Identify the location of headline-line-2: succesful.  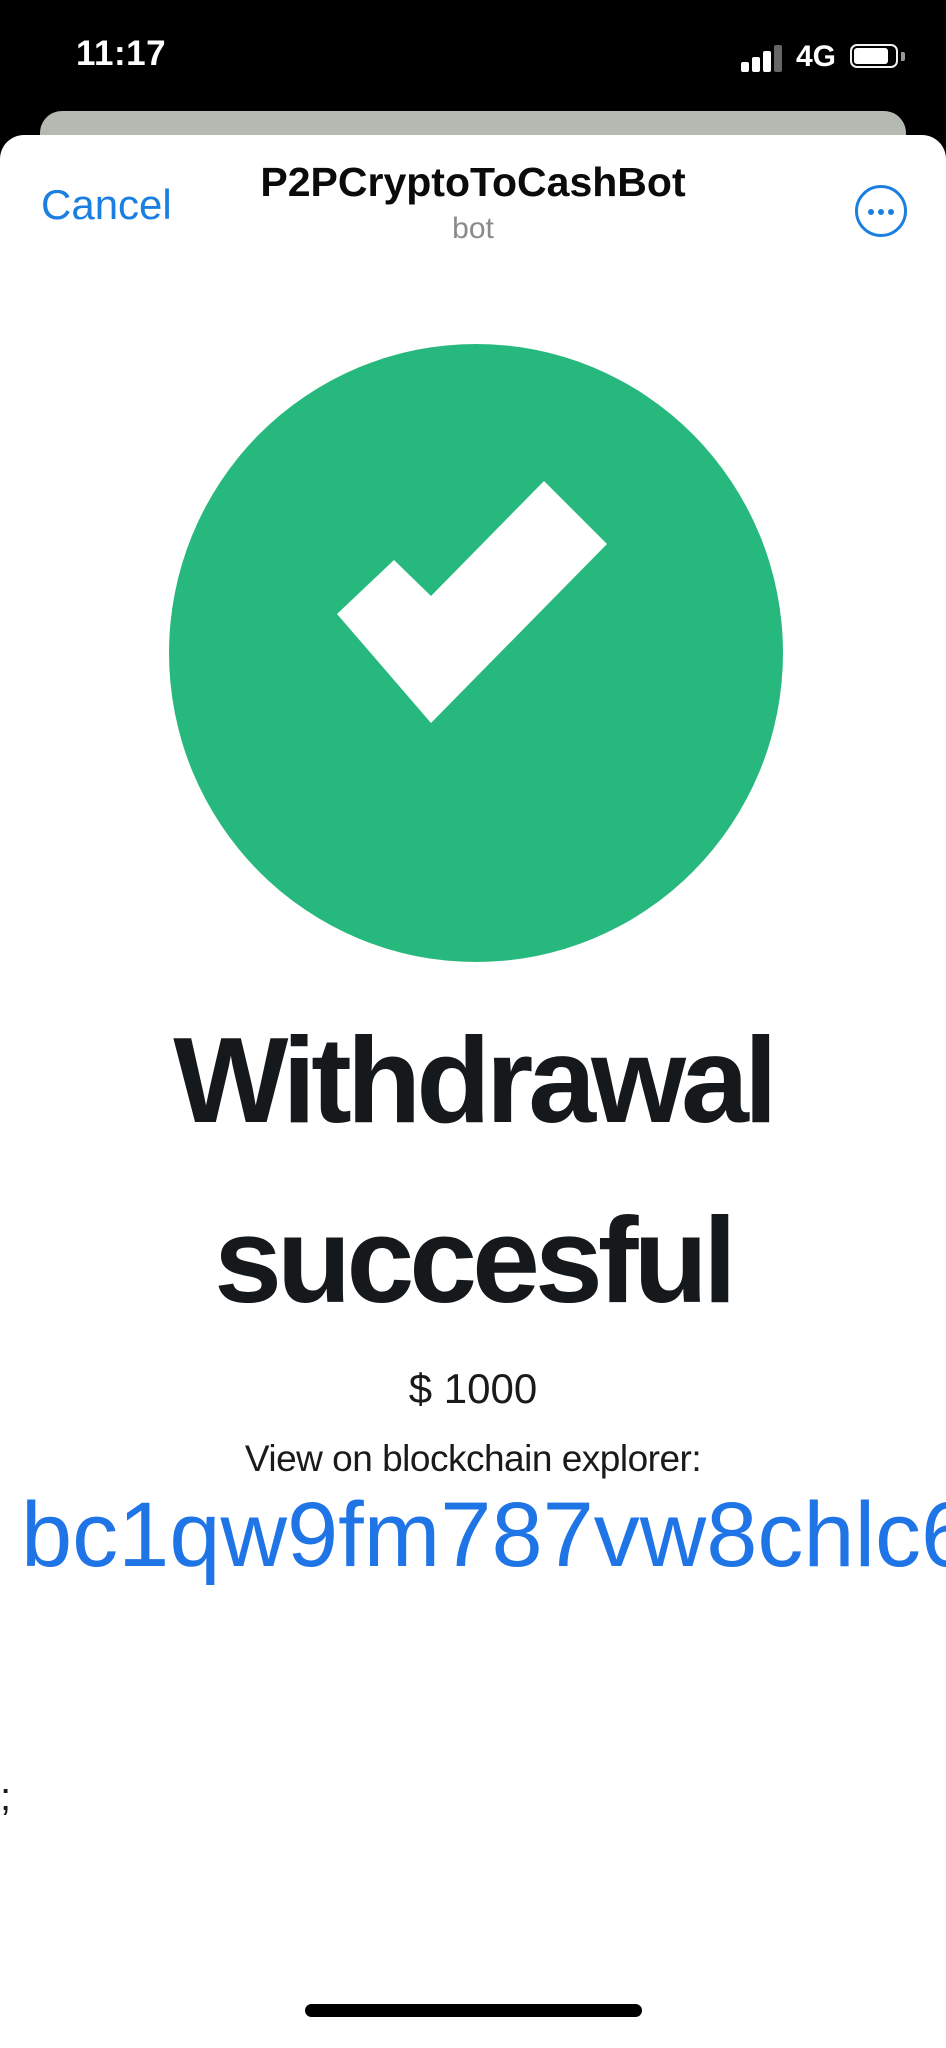
(475, 1260).